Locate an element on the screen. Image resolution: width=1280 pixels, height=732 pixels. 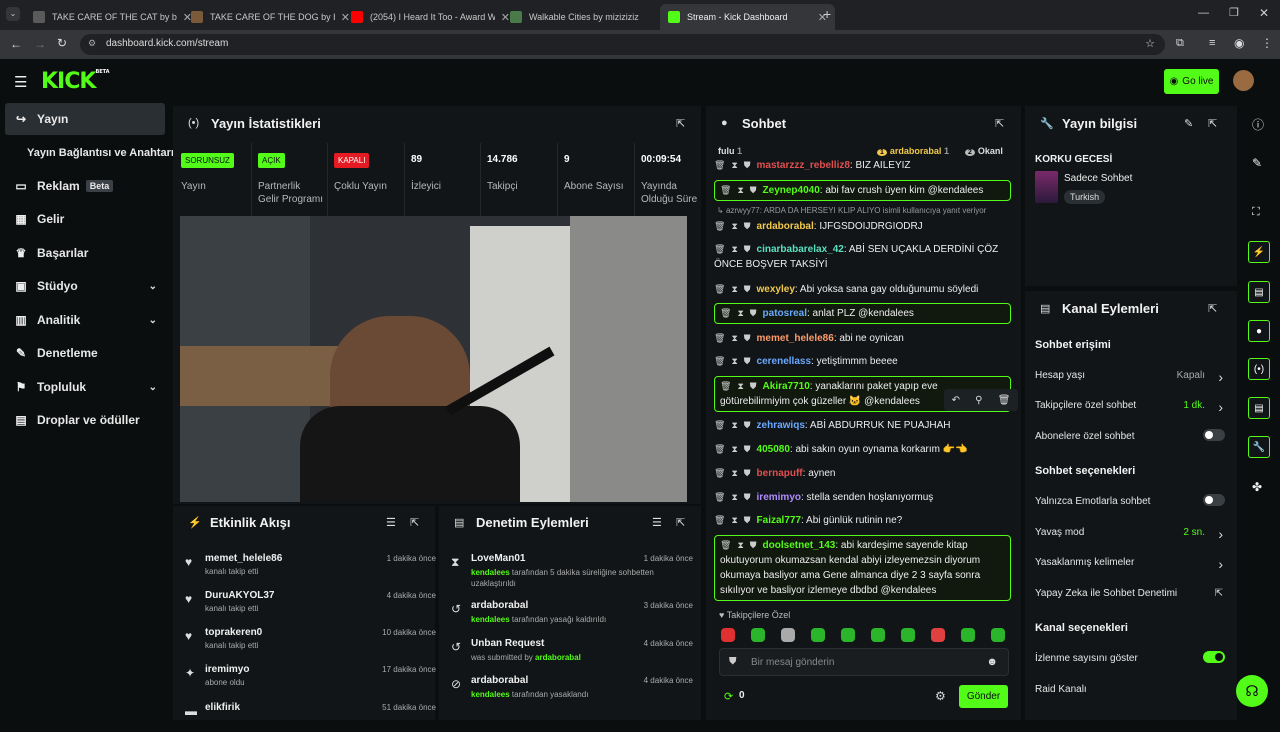
back-icon: ← is located at coordinates (16, 44).